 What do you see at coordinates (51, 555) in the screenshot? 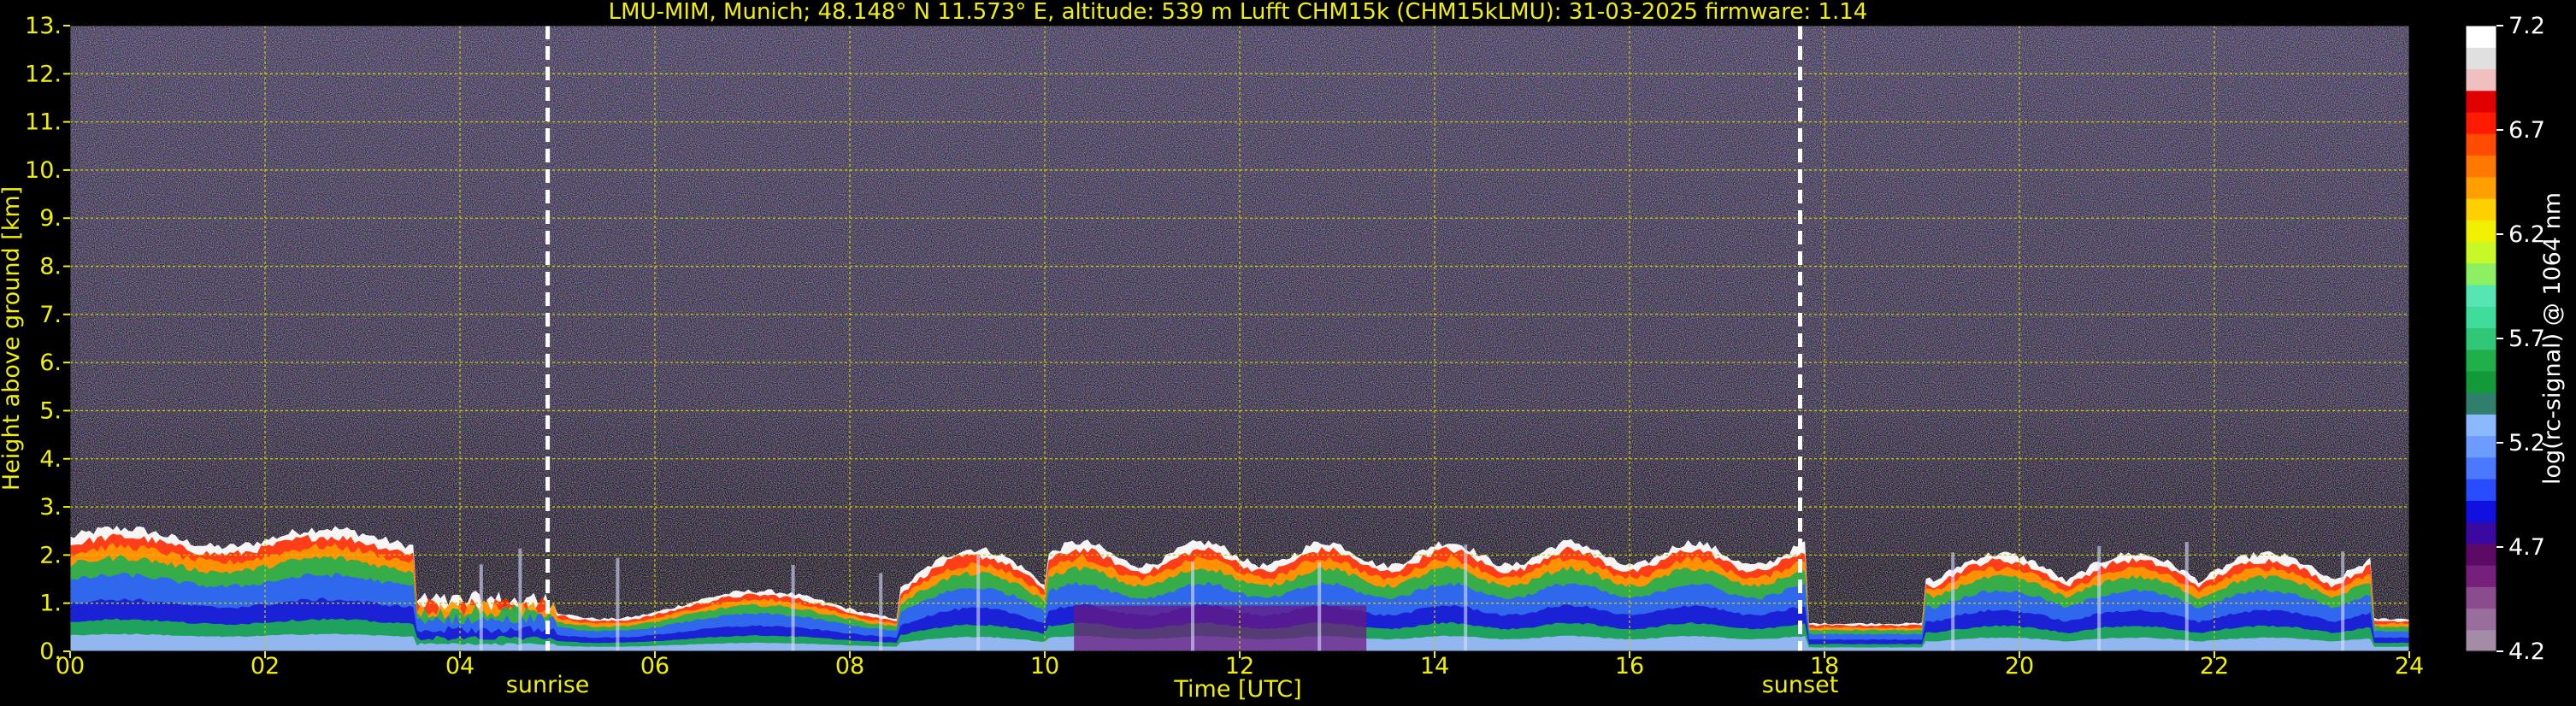
I see `y-tick-label: 2.` at bounding box center [51, 555].